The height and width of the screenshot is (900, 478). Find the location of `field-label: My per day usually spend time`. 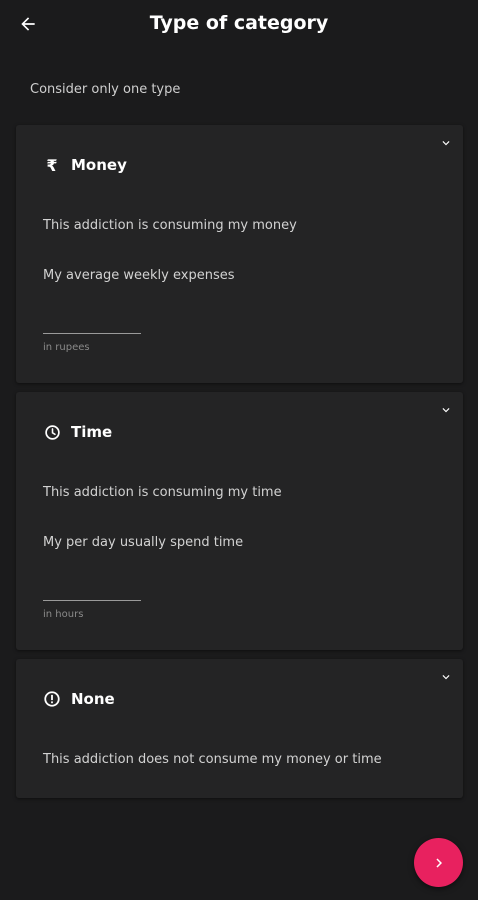

field-label: My per day usually spend time is located at coordinates (143, 542).